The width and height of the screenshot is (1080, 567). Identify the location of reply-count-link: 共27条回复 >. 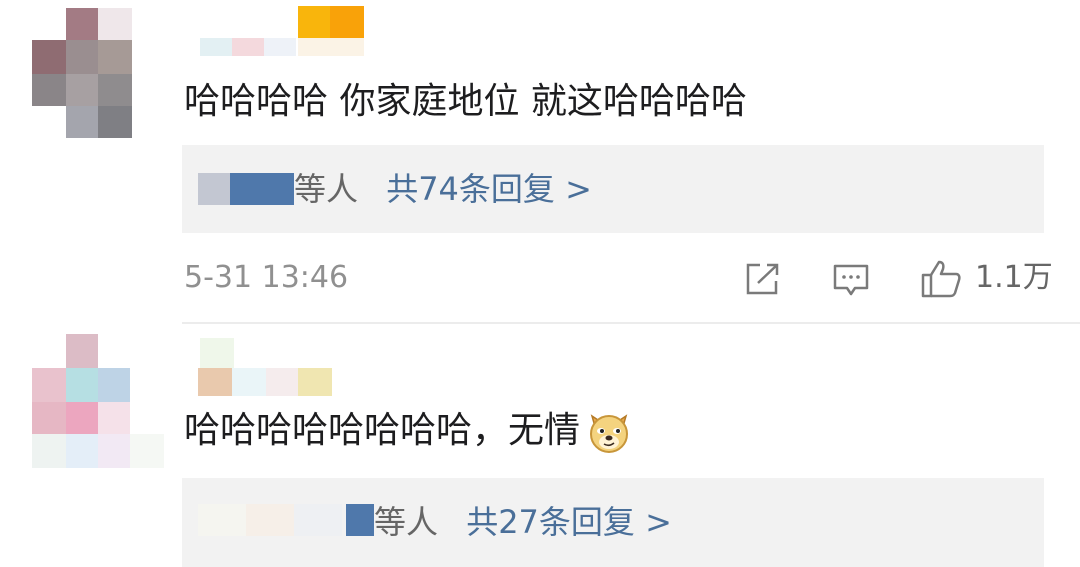
(569, 522).